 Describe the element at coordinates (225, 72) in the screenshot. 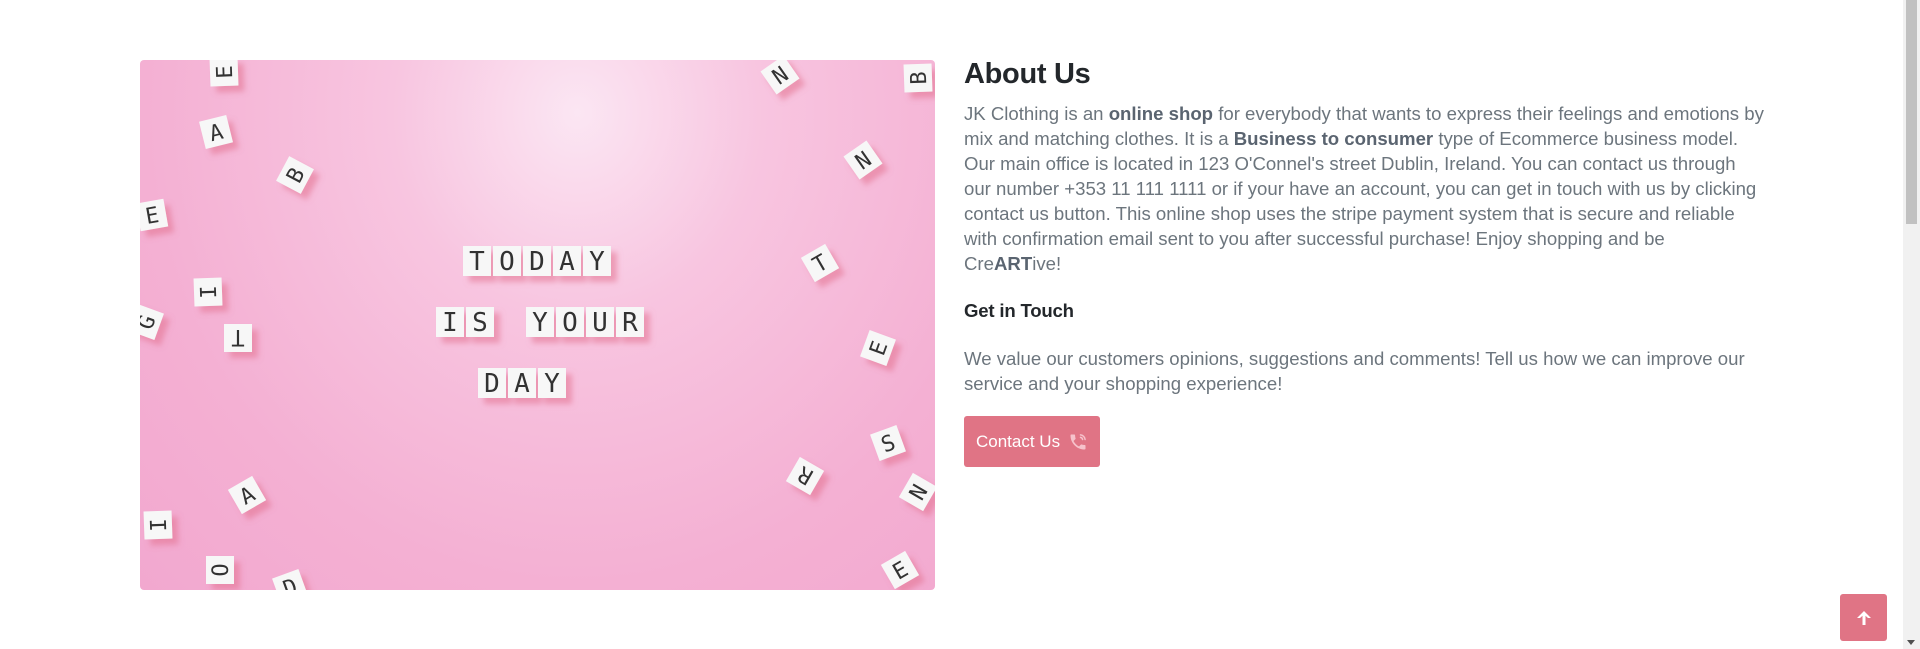

I see `svg-text: E` at that location.